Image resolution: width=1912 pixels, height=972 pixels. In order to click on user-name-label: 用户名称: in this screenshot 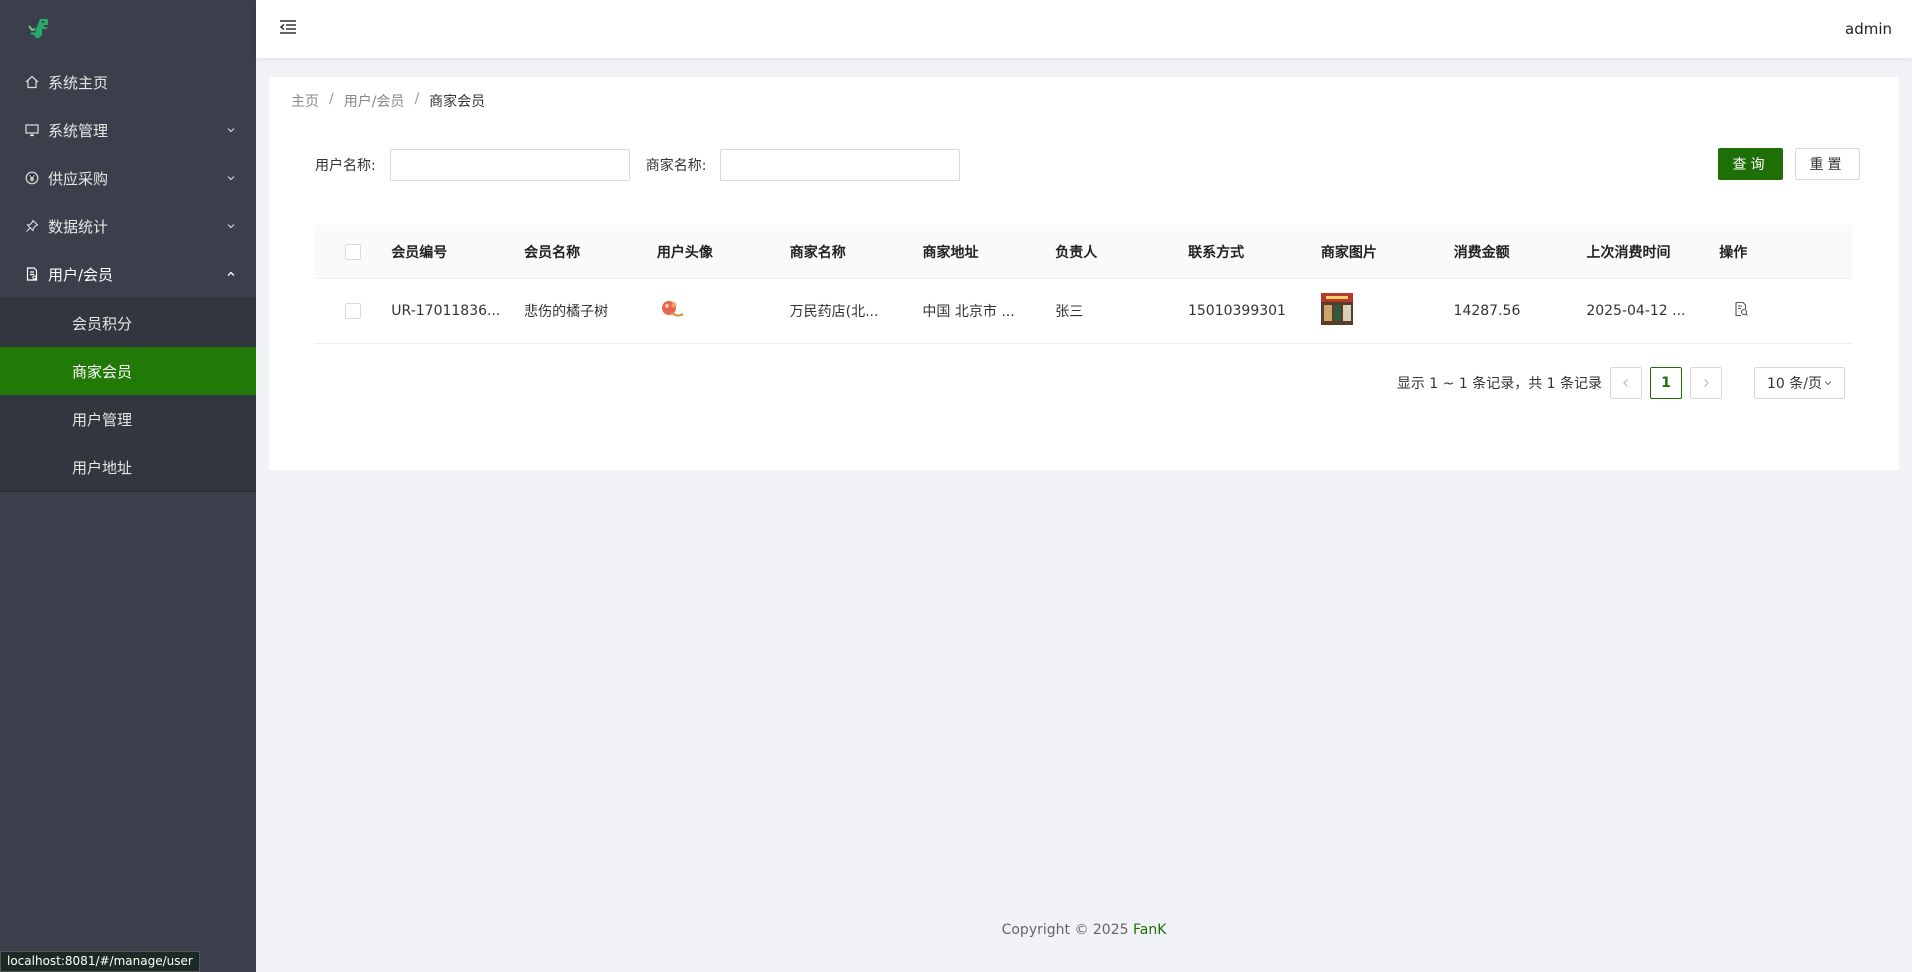, I will do `click(345, 166)`.